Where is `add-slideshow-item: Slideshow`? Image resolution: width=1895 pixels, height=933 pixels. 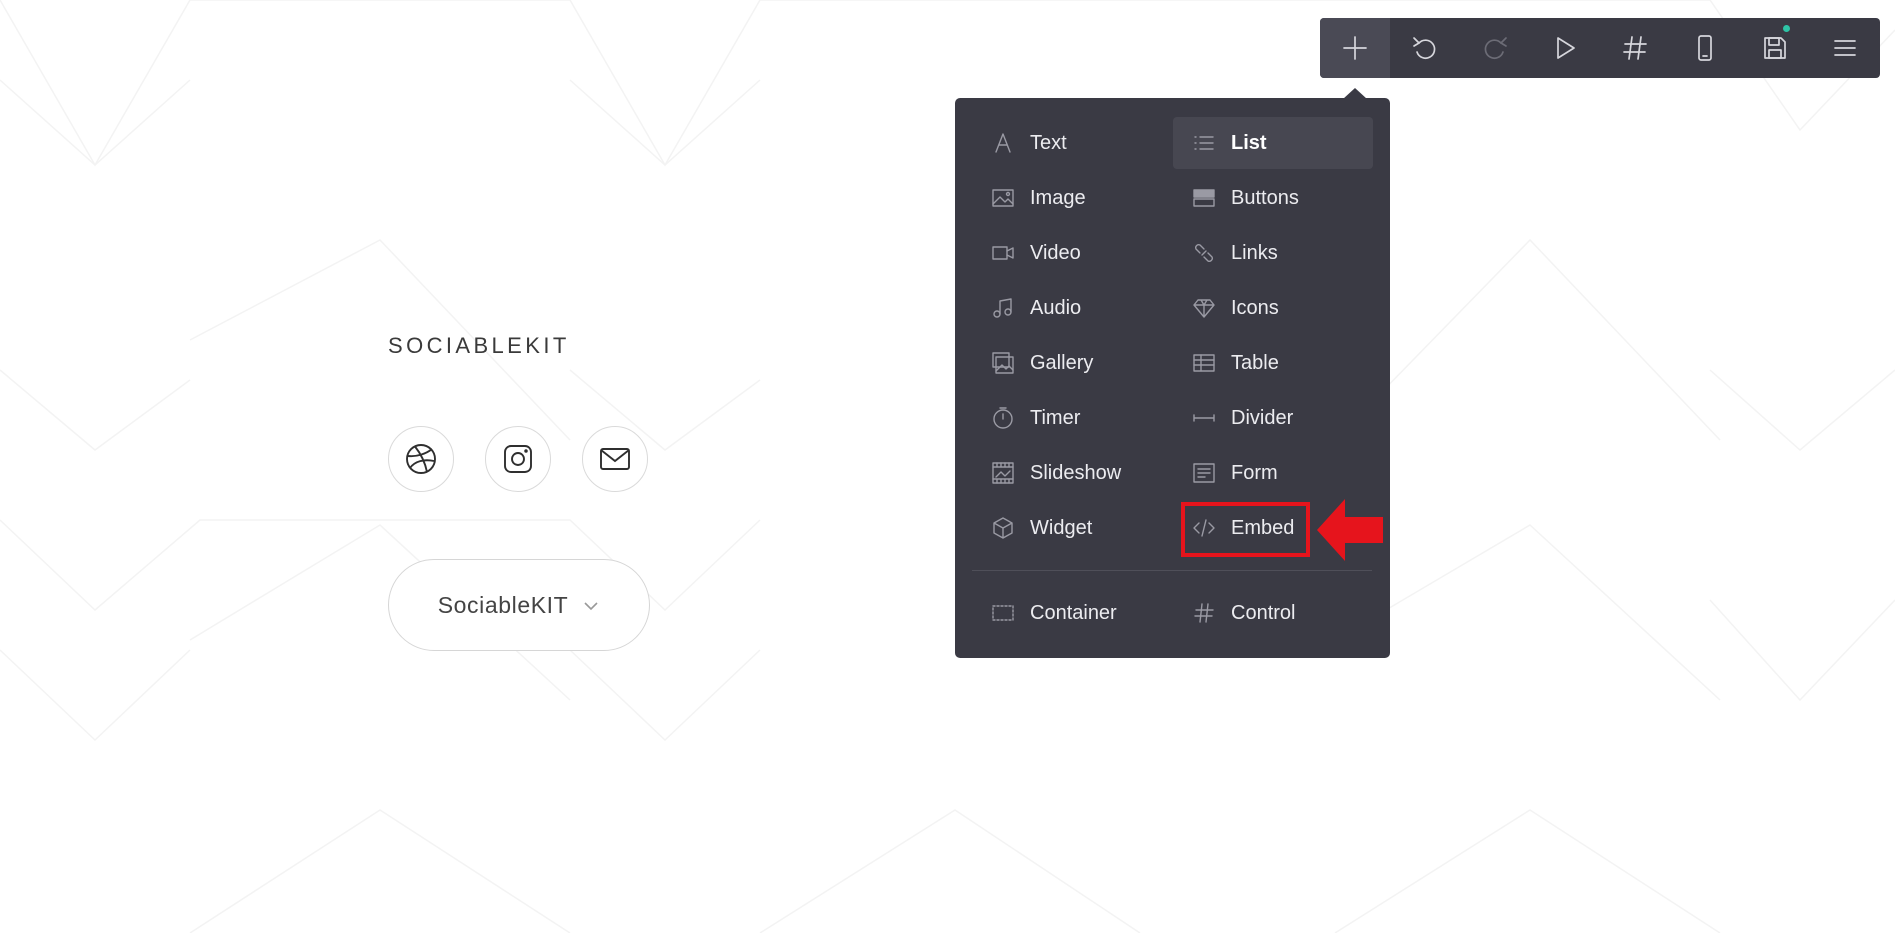 add-slideshow-item: Slideshow is located at coordinates (1055, 473).